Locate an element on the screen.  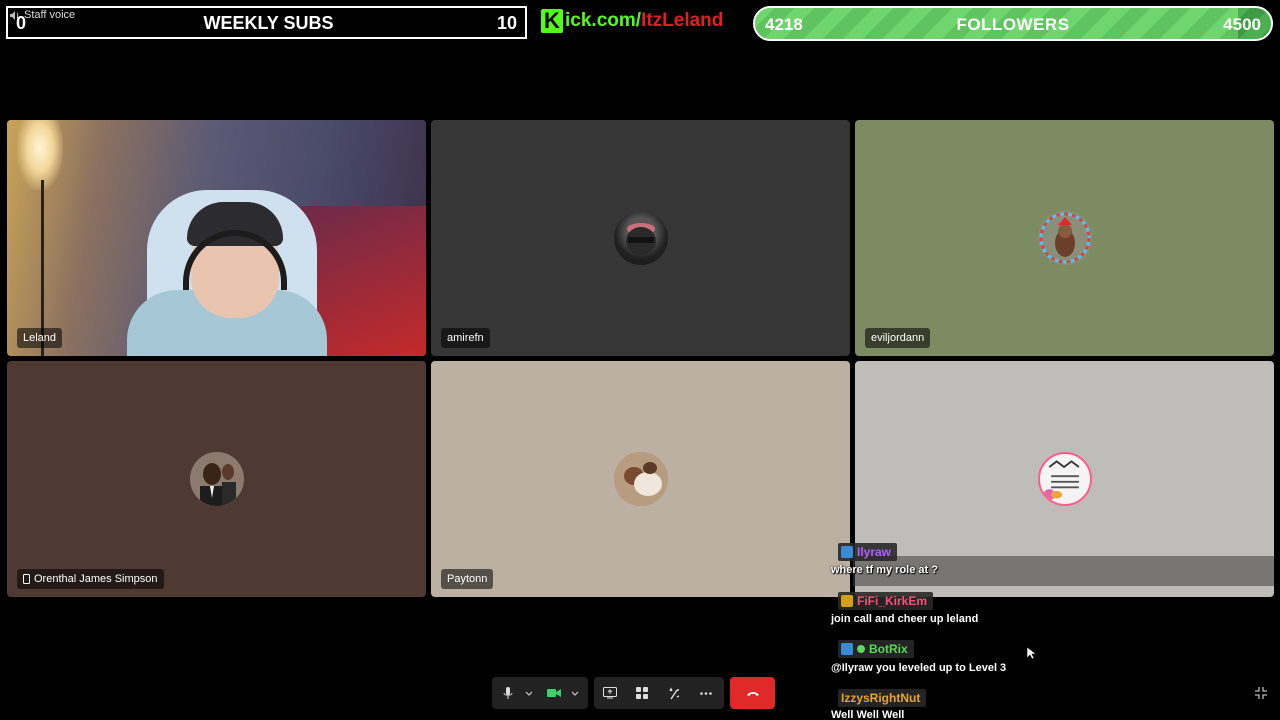
effects-icon is located at coordinates (673, 692).